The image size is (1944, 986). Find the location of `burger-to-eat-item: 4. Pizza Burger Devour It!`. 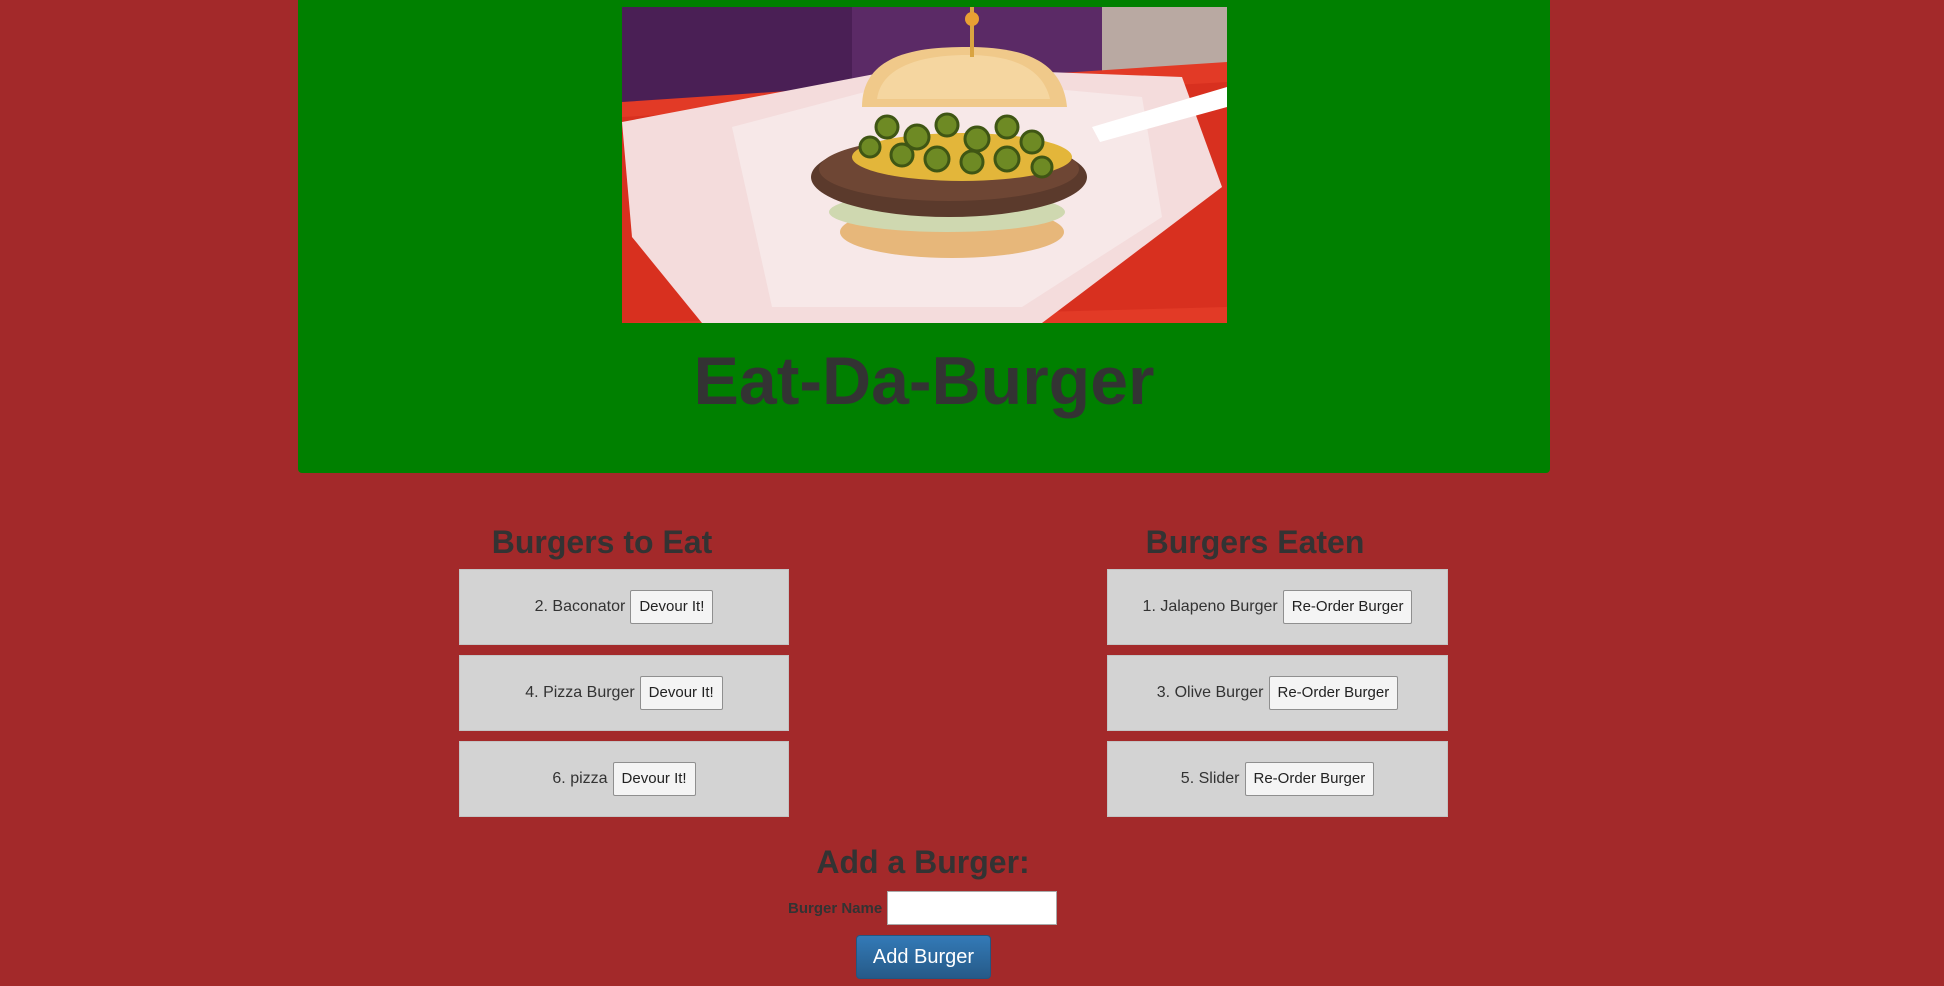

burger-to-eat-item: 4. Pizza Burger Devour It! is located at coordinates (624, 693).